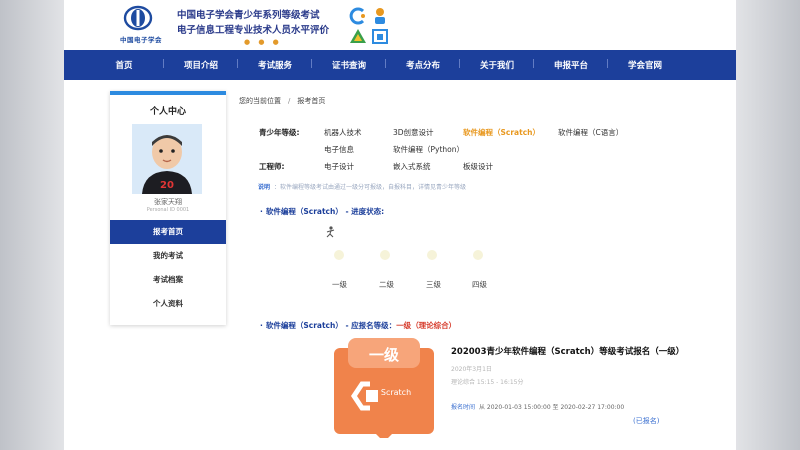 This screenshot has width=800, height=450. What do you see at coordinates (413, 132) in the screenshot?
I see `category-3d-design: 3D创意设计` at bounding box center [413, 132].